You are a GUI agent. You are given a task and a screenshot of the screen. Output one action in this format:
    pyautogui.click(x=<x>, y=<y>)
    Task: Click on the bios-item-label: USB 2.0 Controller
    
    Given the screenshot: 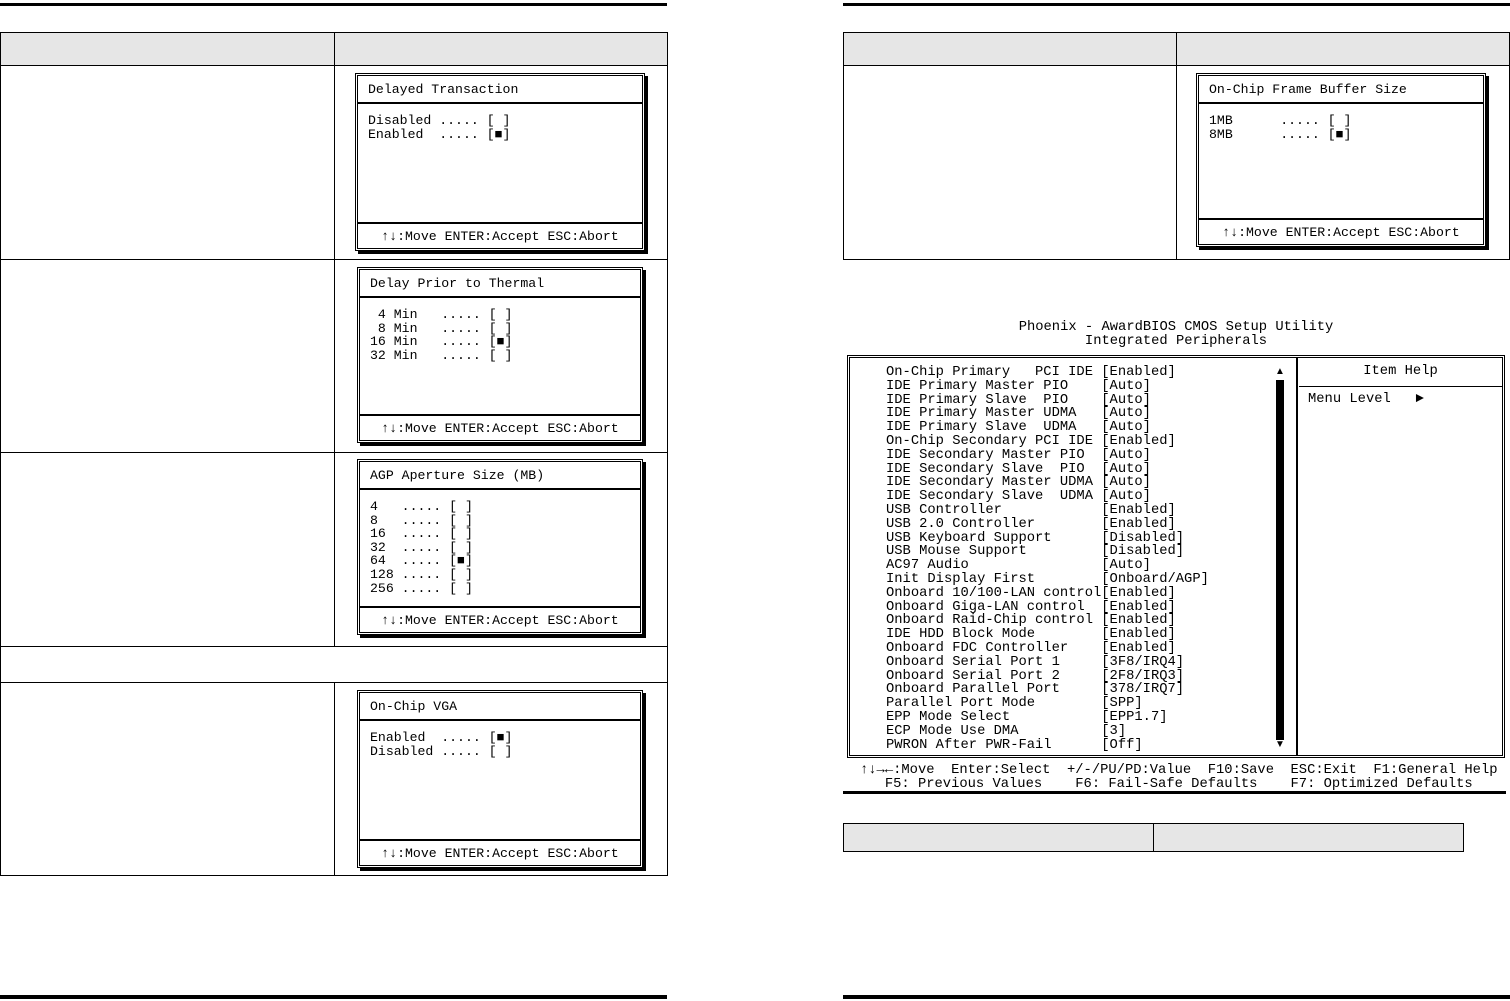 What is the action you would take?
    pyautogui.click(x=961, y=524)
    